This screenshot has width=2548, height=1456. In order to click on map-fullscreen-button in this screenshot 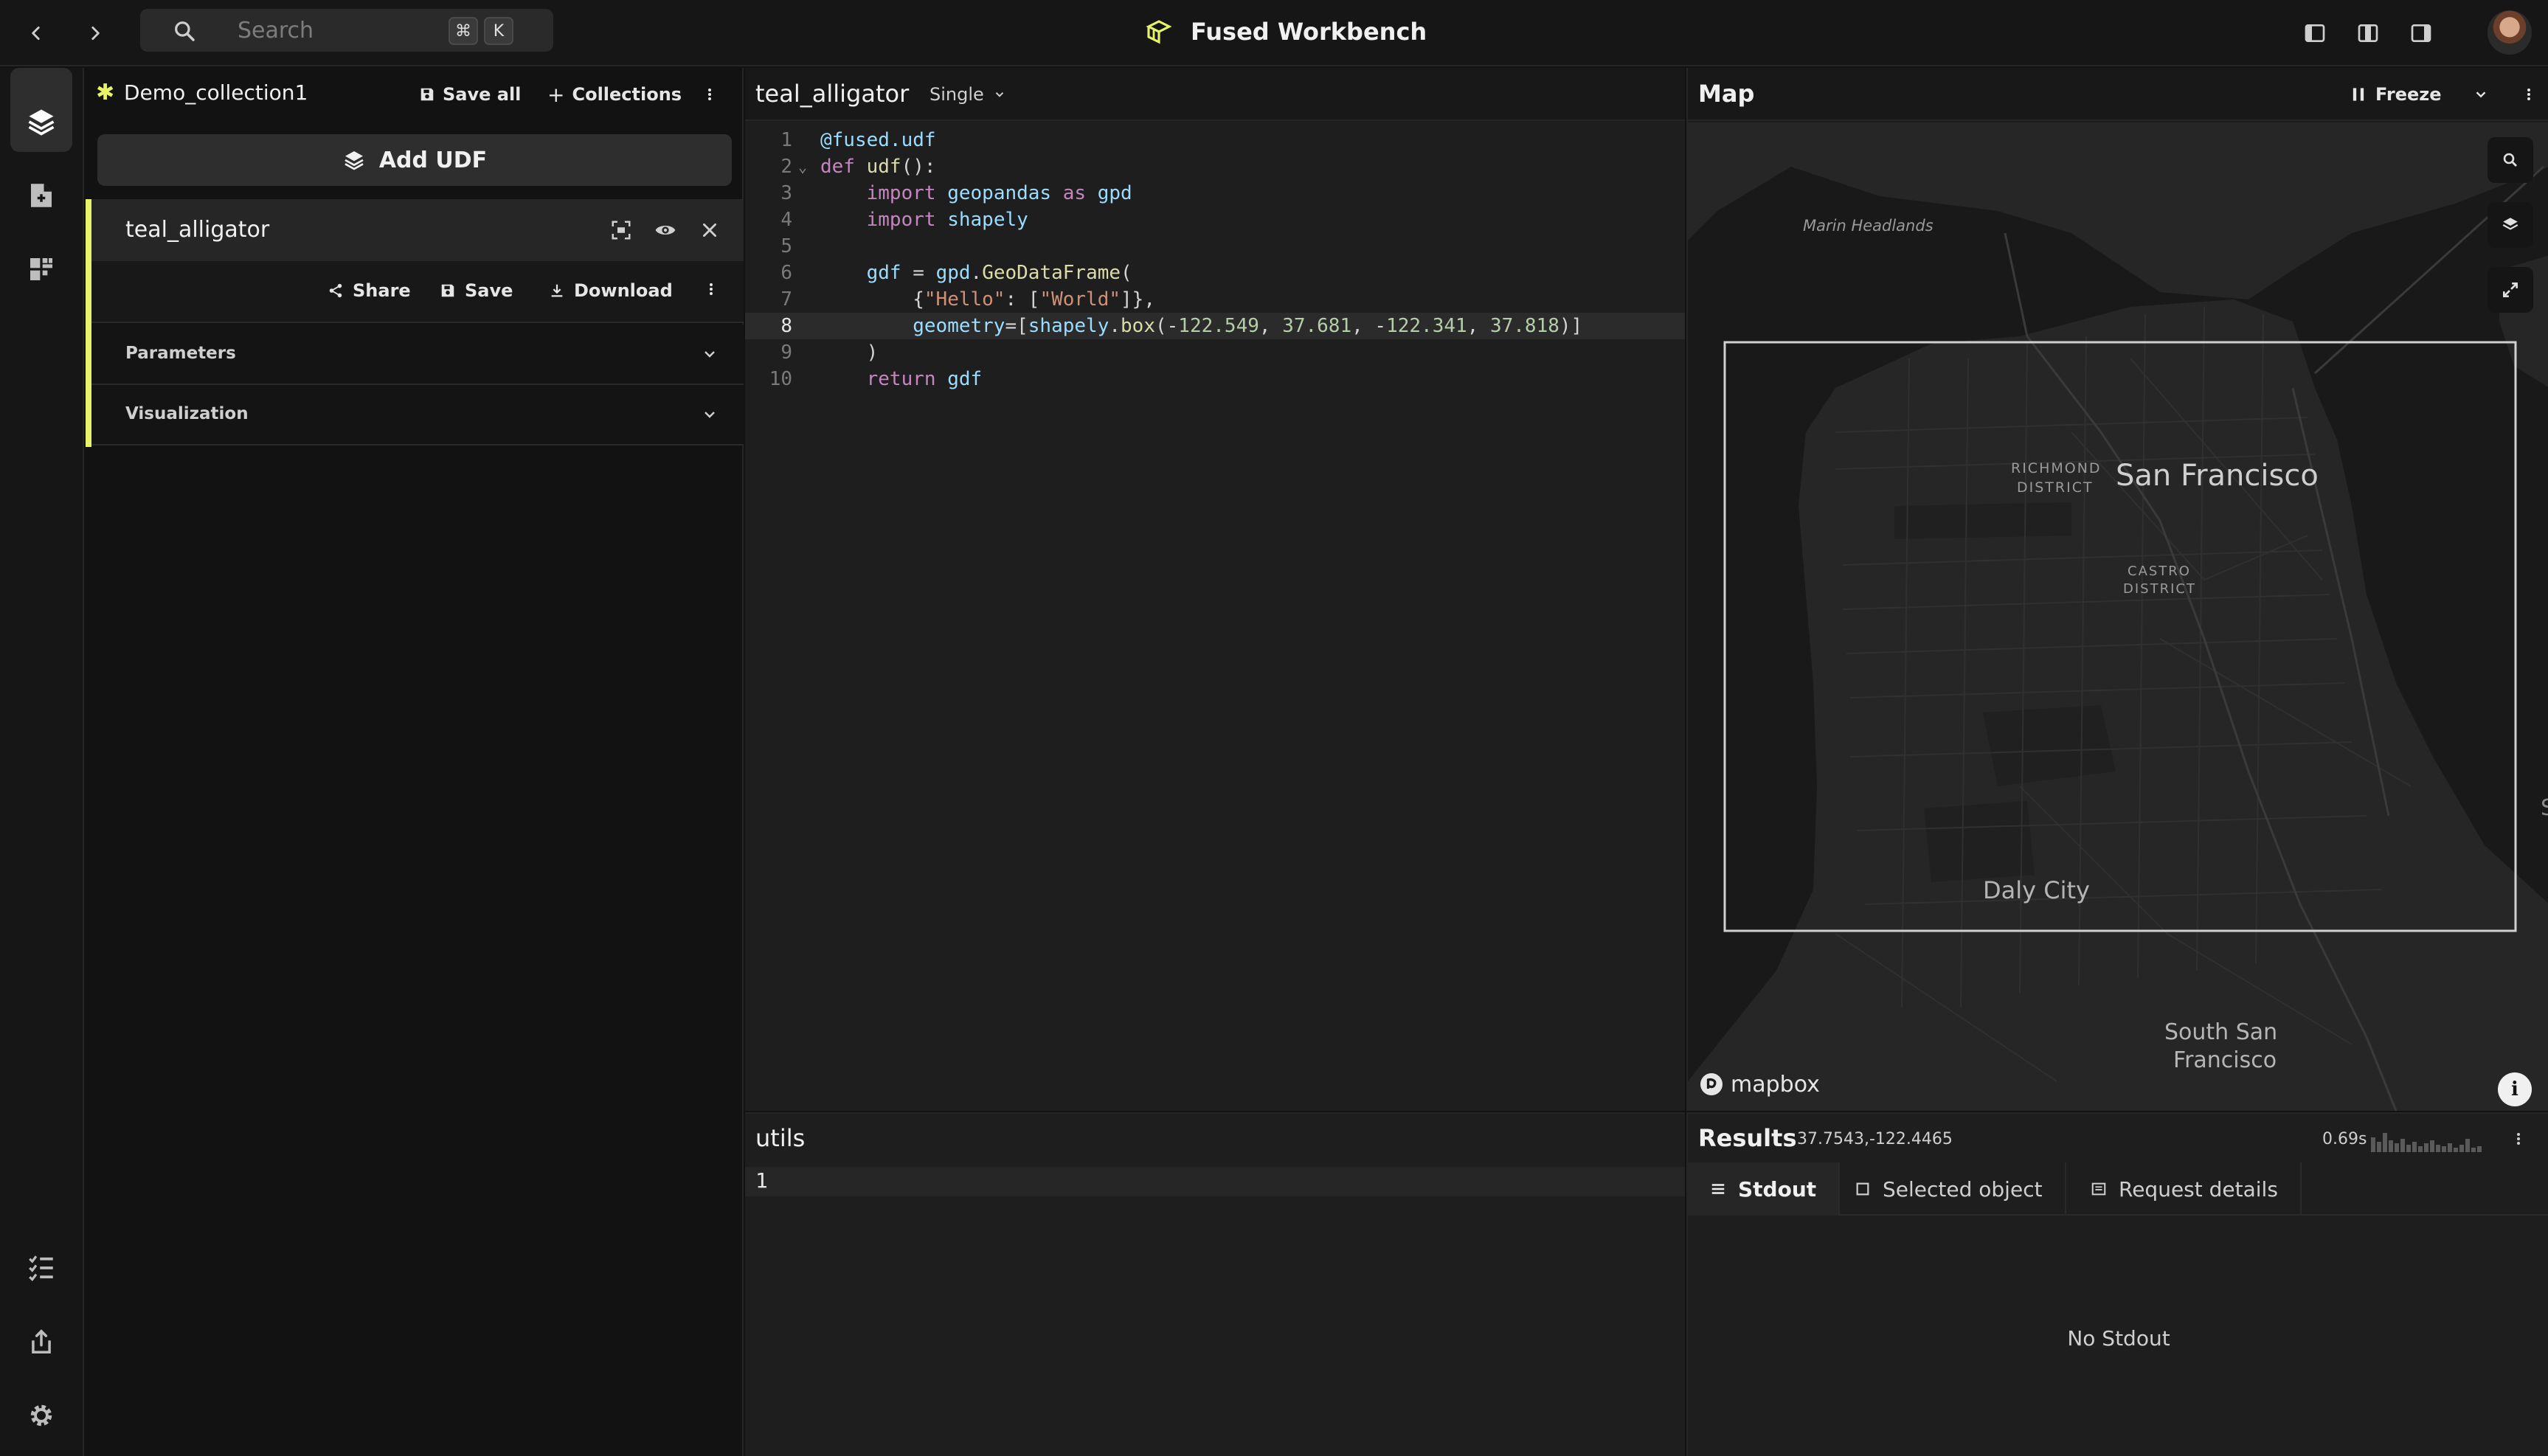, I will do `click(2510, 290)`.